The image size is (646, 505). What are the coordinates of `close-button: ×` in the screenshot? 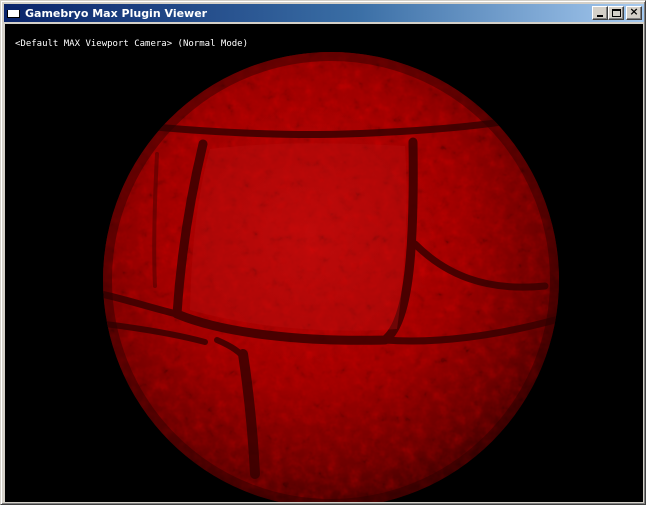 It's located at (634, 12).